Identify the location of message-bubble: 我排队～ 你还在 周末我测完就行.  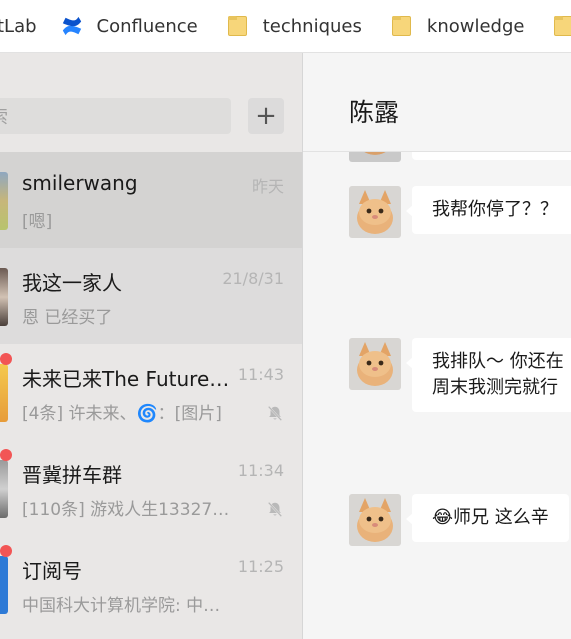
(491, 375).